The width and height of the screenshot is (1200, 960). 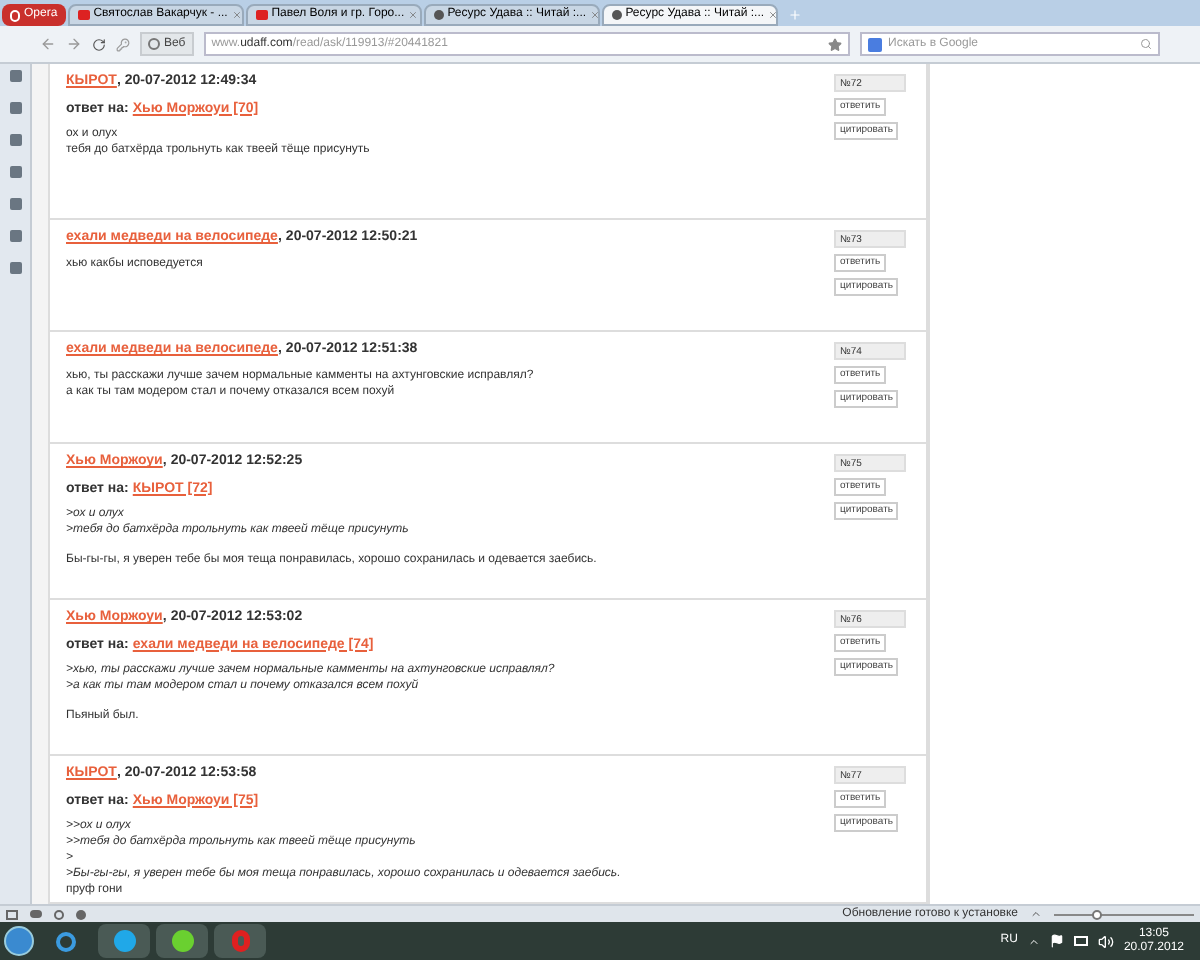 I want to click on forward-icon, so click(x=74, y=44).